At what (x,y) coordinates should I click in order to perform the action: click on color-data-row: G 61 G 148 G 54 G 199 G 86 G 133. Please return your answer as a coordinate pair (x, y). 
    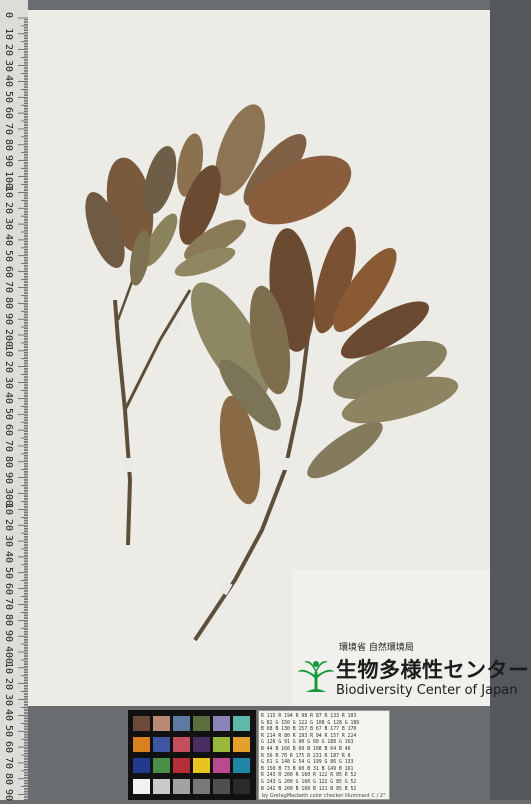
    Looking at the image, I should click on (307, 763).